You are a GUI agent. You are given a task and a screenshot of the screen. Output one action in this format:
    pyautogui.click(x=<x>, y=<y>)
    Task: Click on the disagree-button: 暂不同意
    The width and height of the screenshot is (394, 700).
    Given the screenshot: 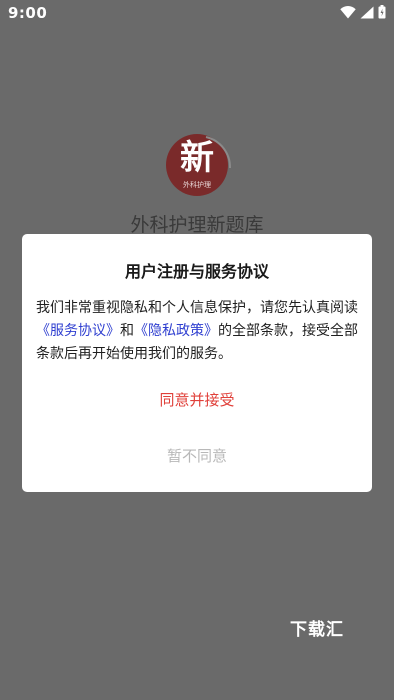 What is the action you would take?
    pyautogui.click(x=197, y=456)
    